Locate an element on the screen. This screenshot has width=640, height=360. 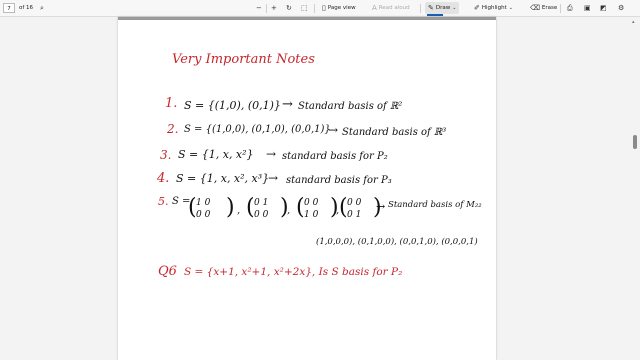
item-number: 2. is located at coordinates (173, 129).